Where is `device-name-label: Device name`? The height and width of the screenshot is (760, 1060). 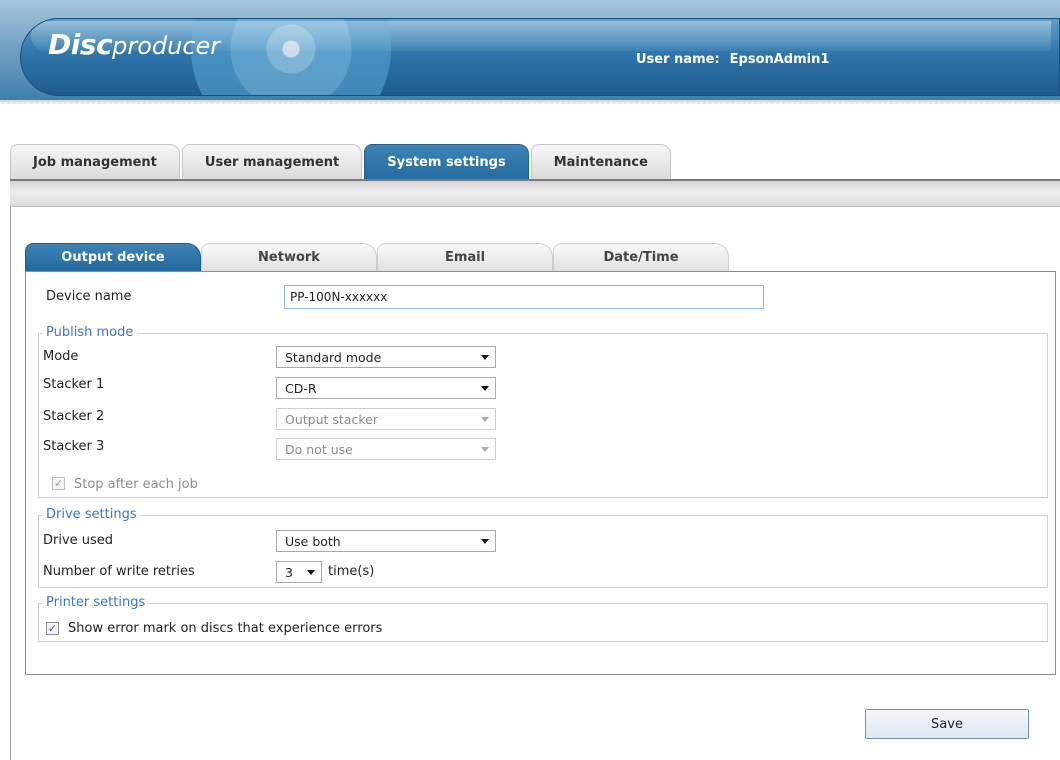 device-name-label: Device name is located at coordinates (89, 296).